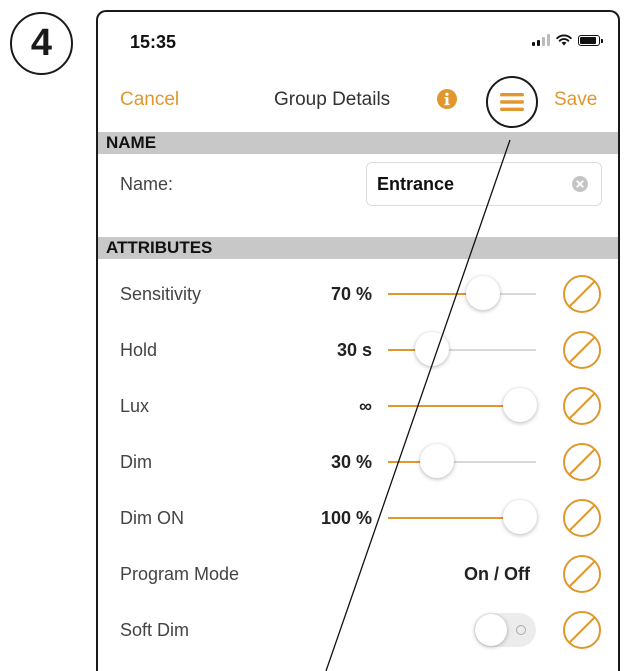 The width and height of the screenshot is (625, 671). I want to click on toggle-off-indicator, so click(521, 630).